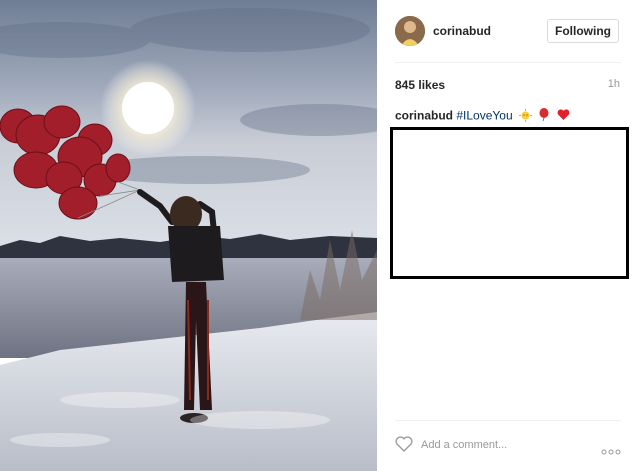 The width and height of the screenshot is (640, 471). I want to click on following-button: Following, so click(583, 31).